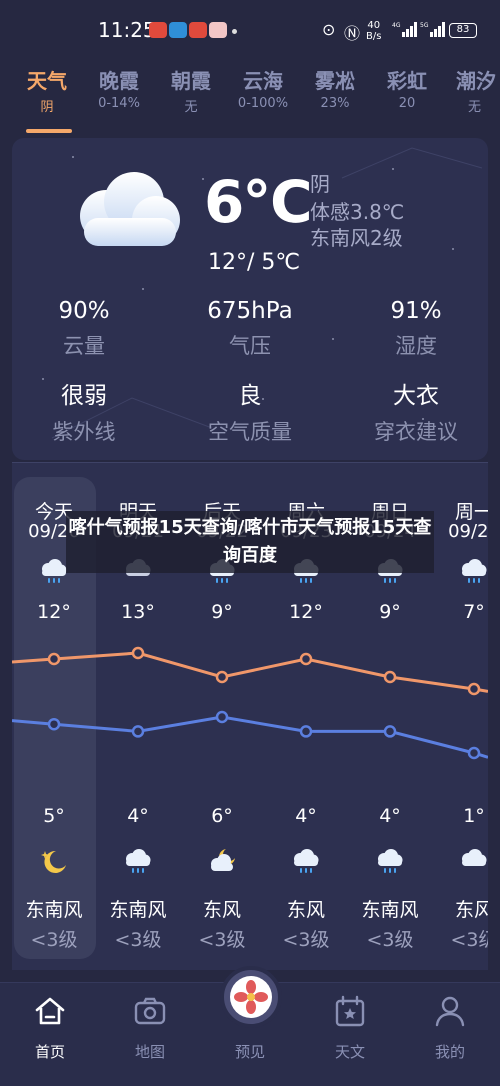 The width and height of the screenshot is (500, 1086). Describe the element at coordinates (234, 31) in the screenshot. I see `more-notifications-icon` at that location.